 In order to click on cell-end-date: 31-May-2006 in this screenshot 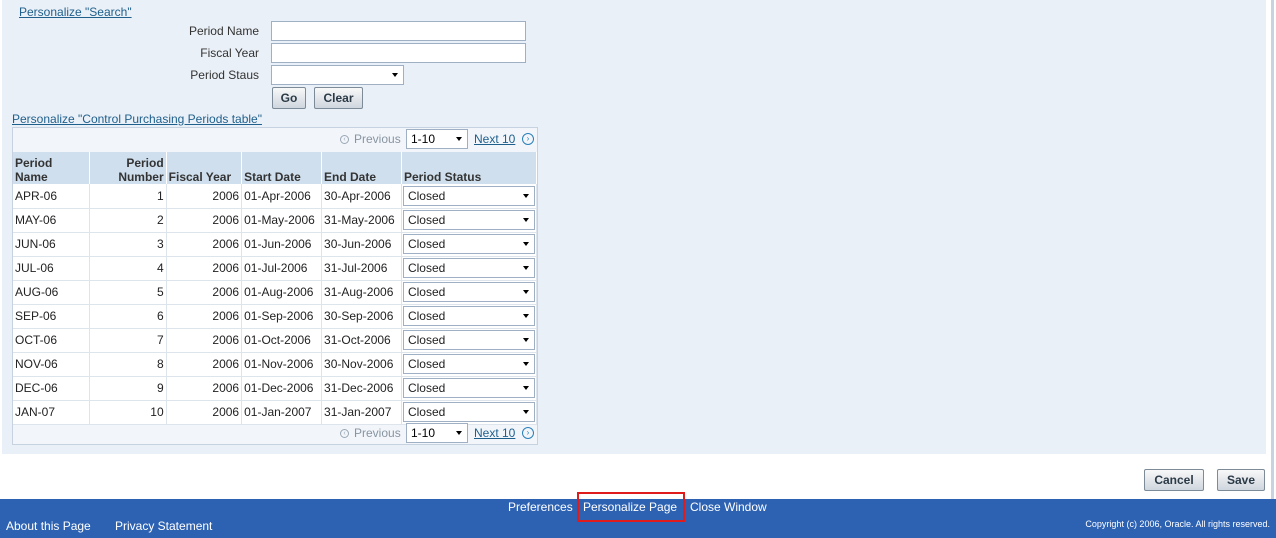, I will do `click(361, 220)`.